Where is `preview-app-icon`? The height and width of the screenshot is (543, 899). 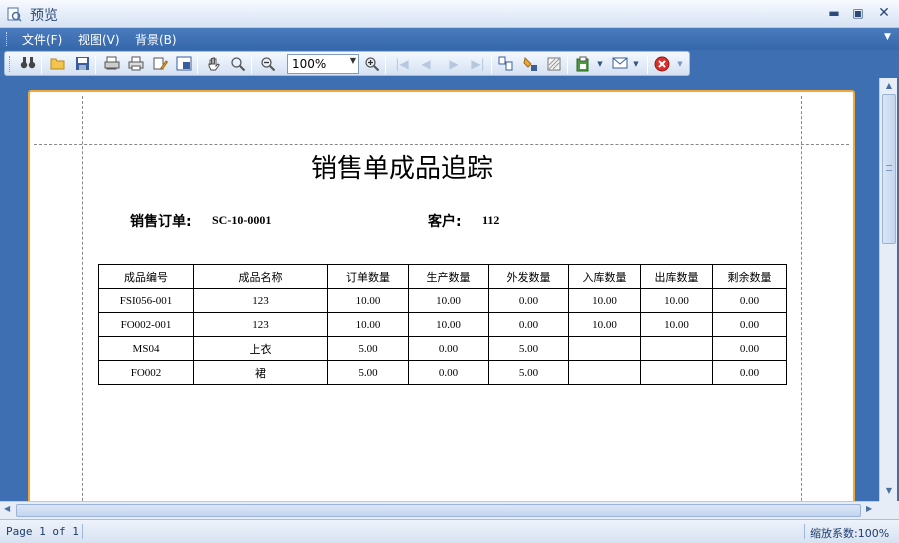
preview-app-icon is located at coordinates (14, 14).